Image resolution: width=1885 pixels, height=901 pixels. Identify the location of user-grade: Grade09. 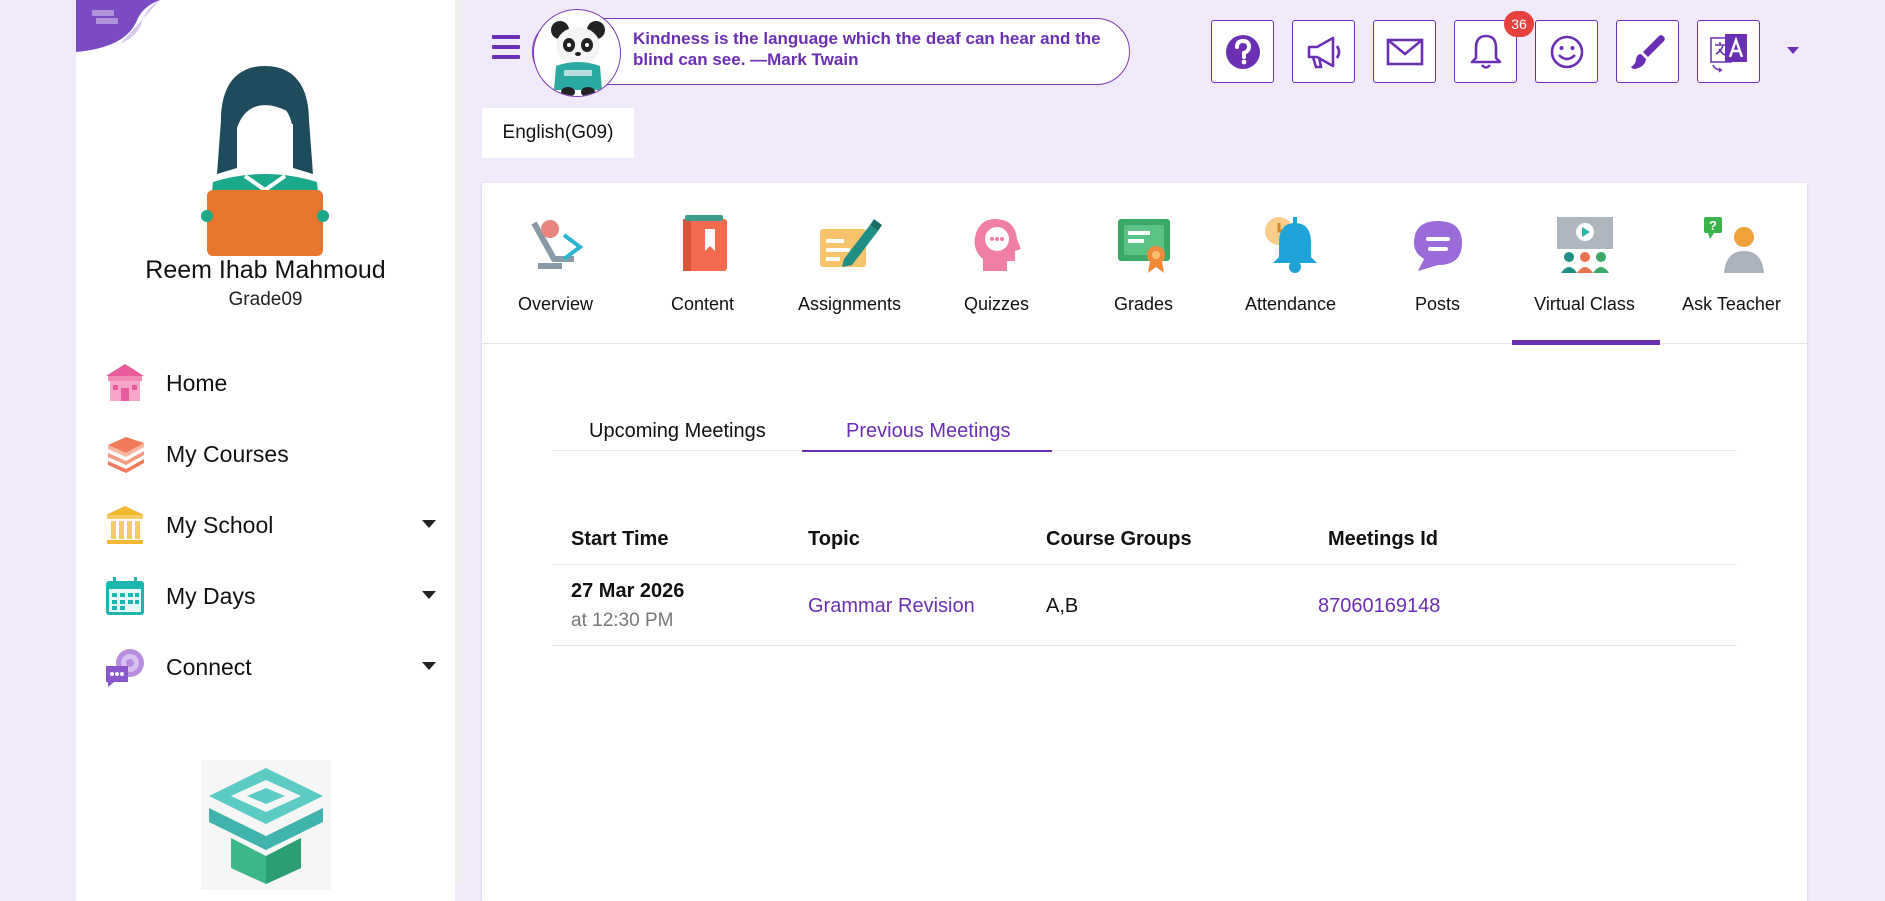
(265, 299).